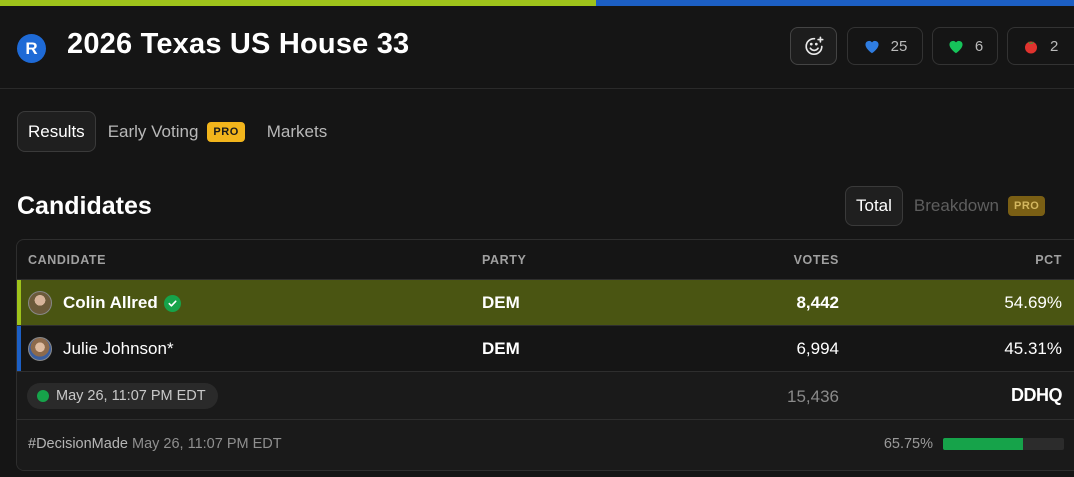 The height and width of the screenshot is (477, 1074). Describe the element at coordinates (956, 205) in the screenshot. I see `toggle-breakdown-label: Breakdown` at that location.